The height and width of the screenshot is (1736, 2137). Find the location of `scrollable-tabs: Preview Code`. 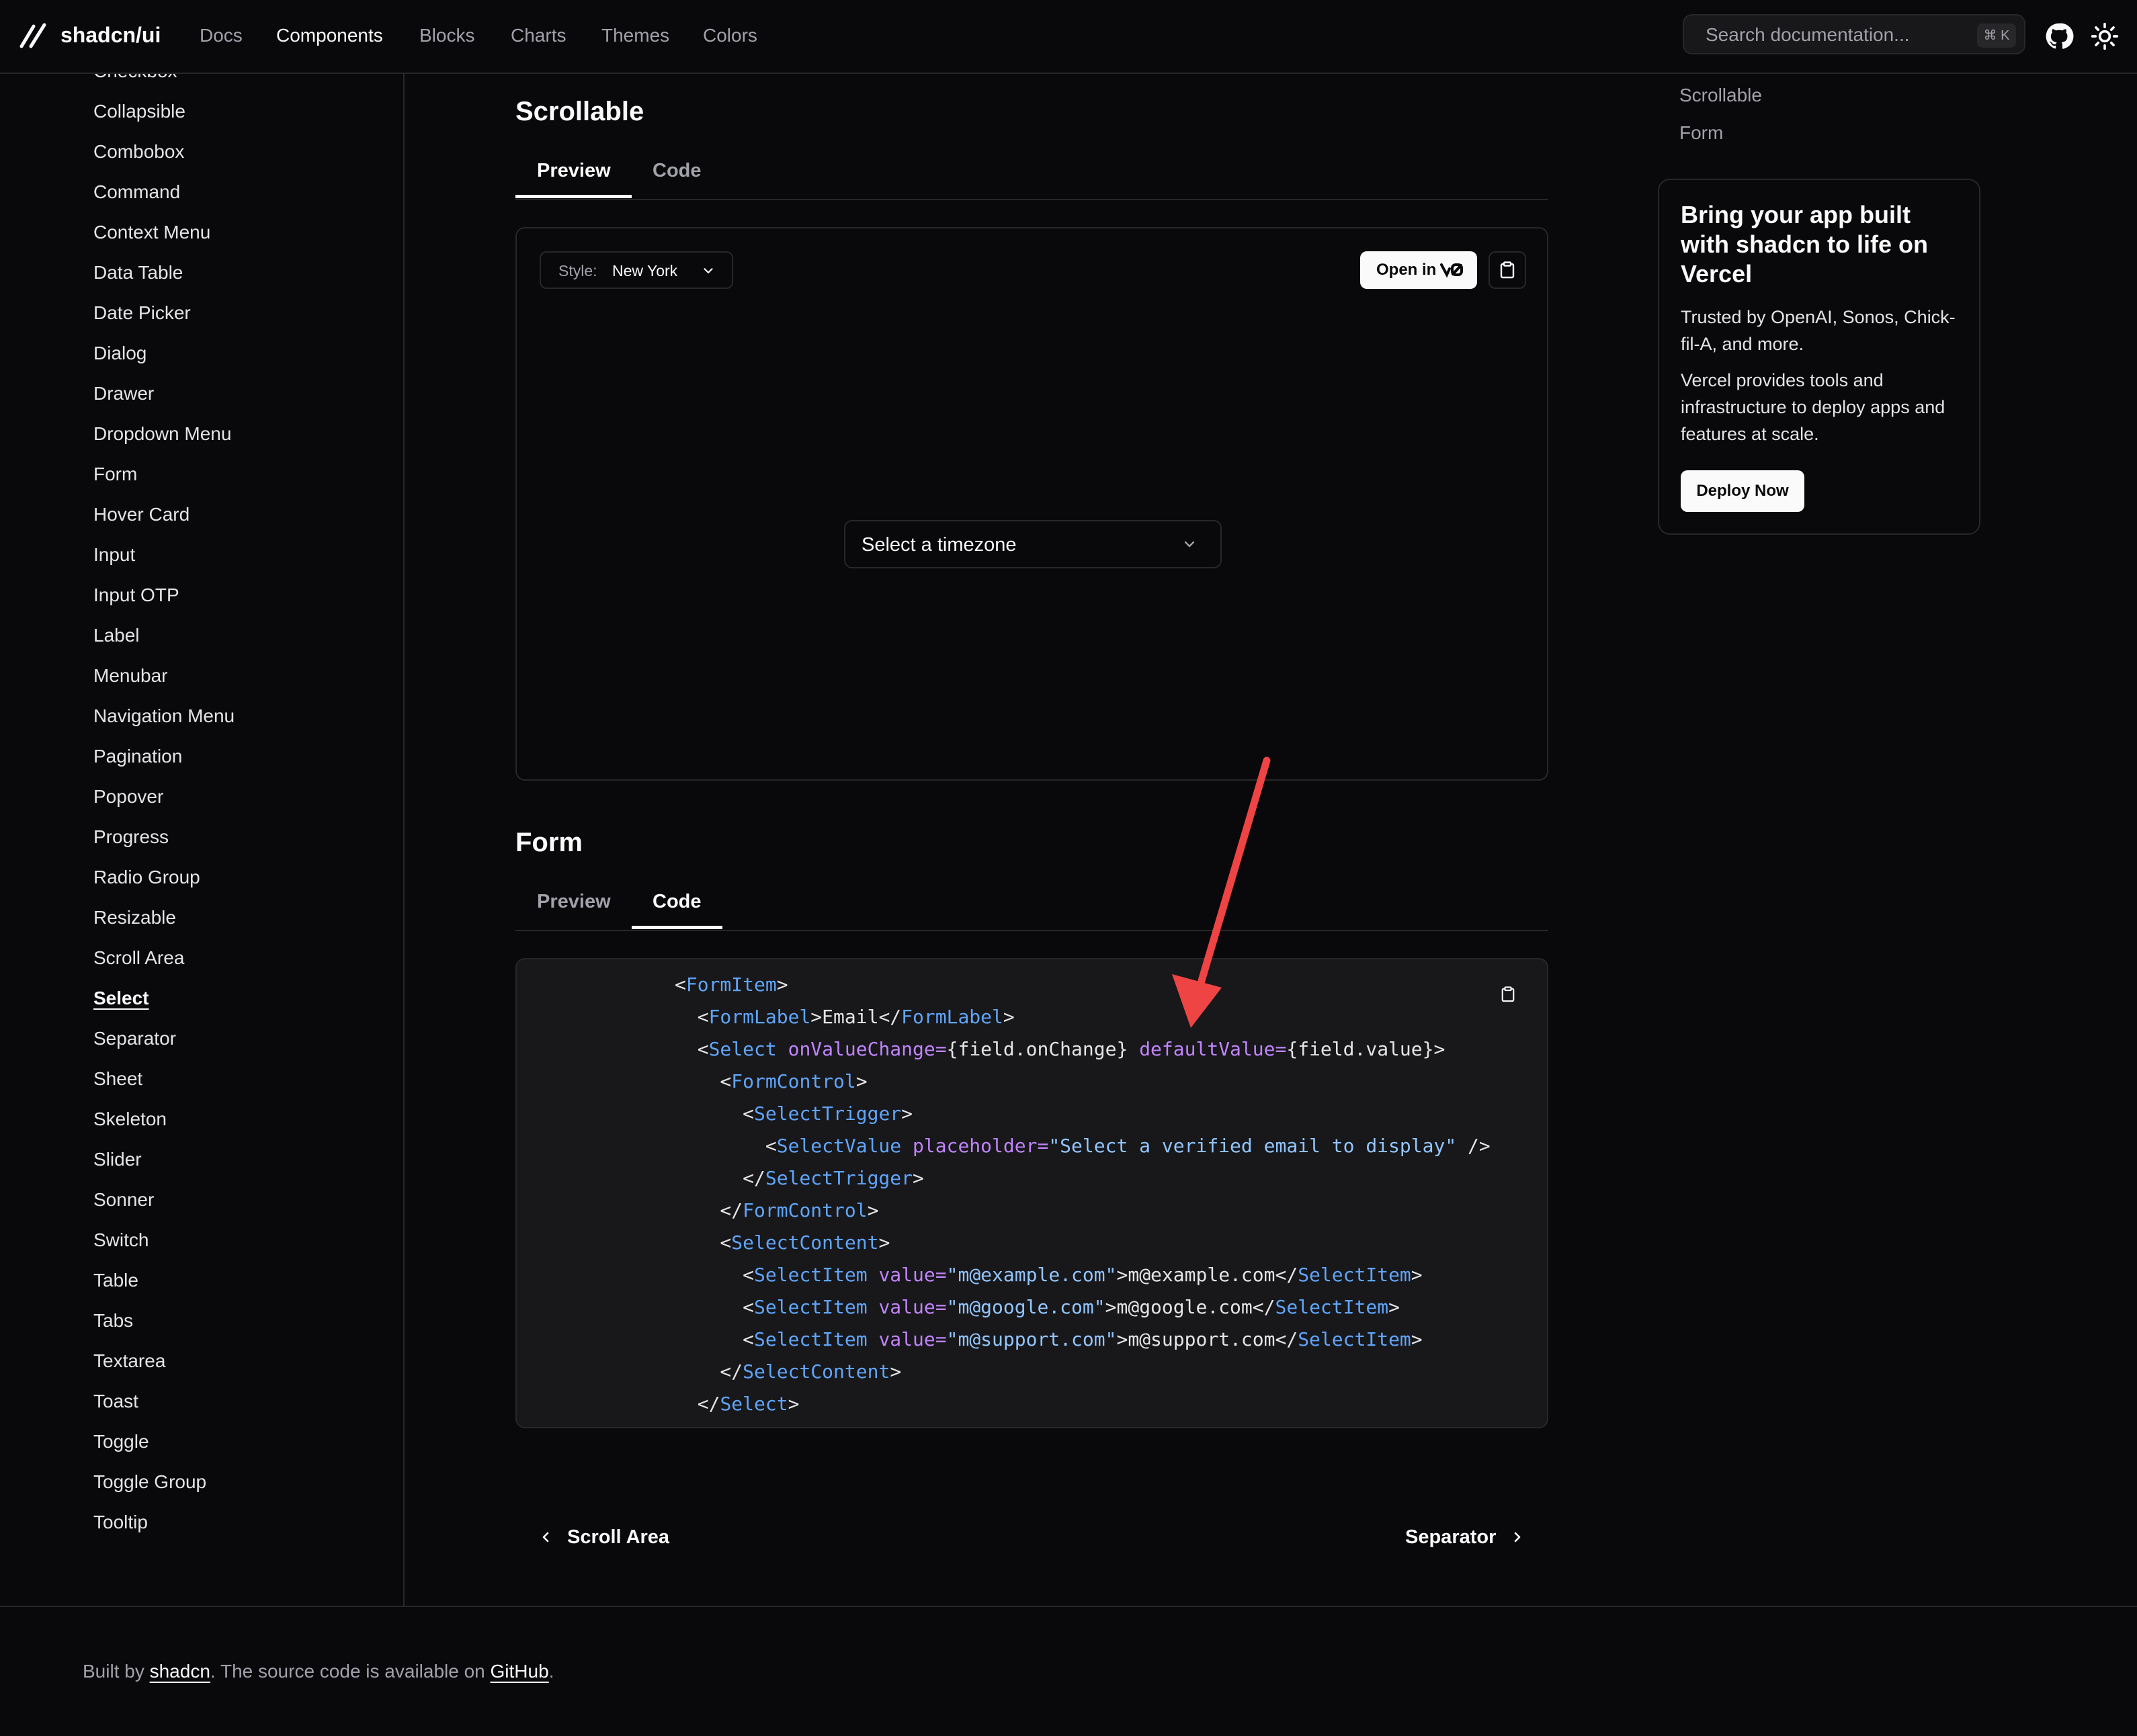

scrollable-tabs: Preview Code is located at coordinates (1031, 172).